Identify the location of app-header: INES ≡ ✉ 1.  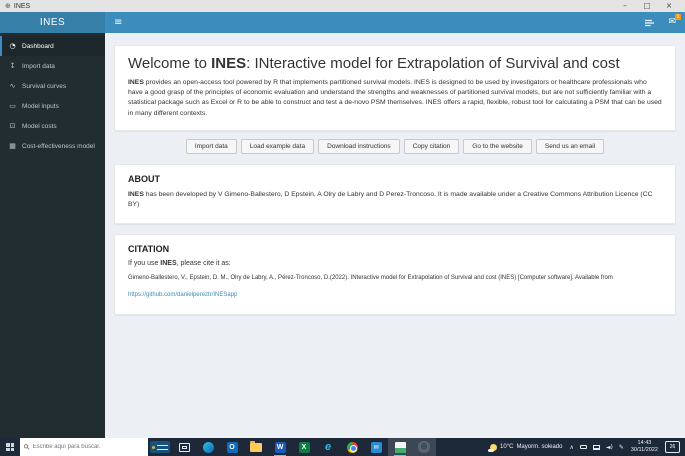
(342, 22).